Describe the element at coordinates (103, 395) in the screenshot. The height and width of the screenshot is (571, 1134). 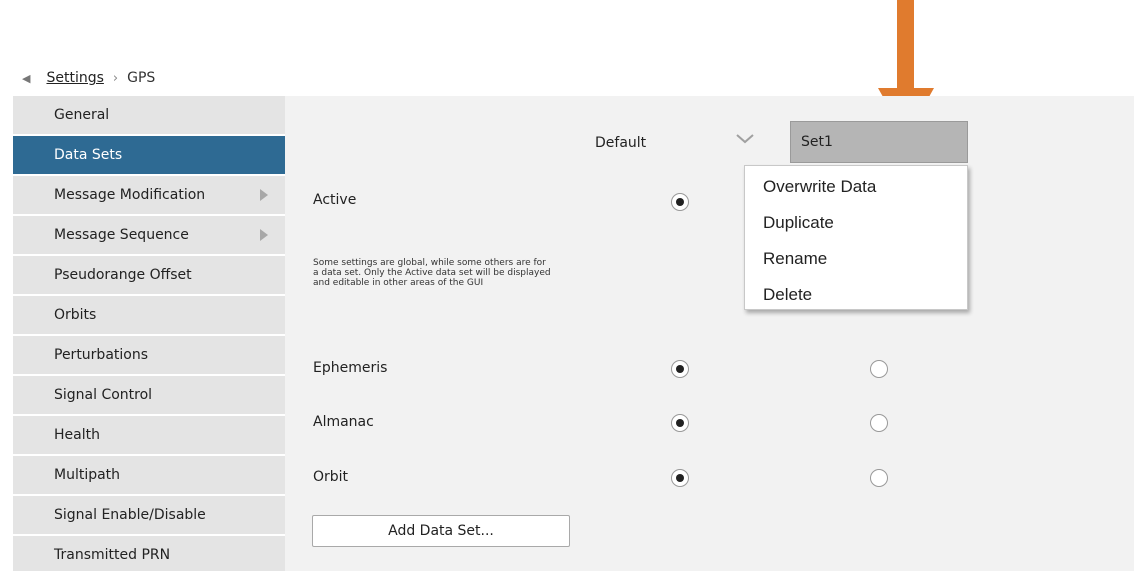
I see `sidebar-item-label: Signal Control` at that location.